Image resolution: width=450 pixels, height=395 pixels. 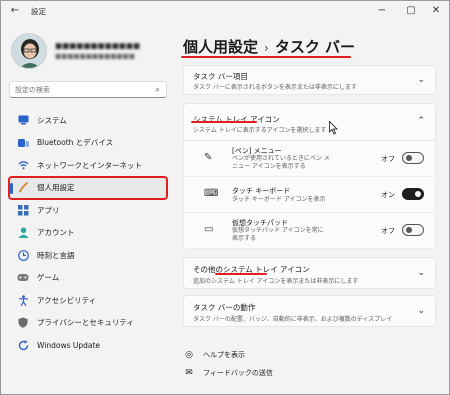 I want to click on sidebar-item-label: 時刻と言語, so click(x=56, y=255).